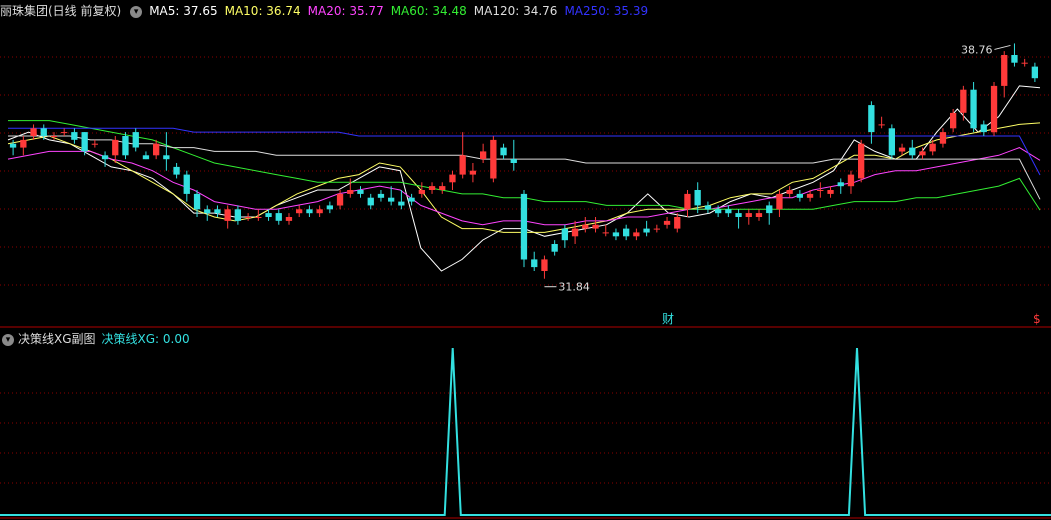  I want to click on ma-line-ma120, so click(524, 167).